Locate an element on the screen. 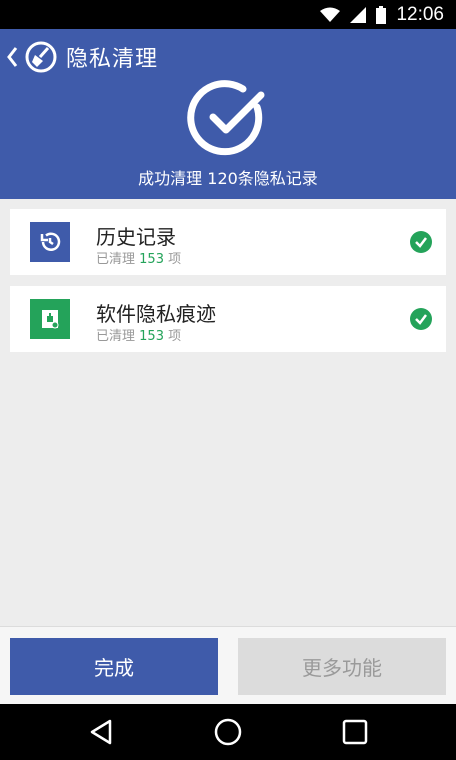 Image resolution: width=456 pixels, height=760 pixels. signal-icon is located at coordinates (358, 14).